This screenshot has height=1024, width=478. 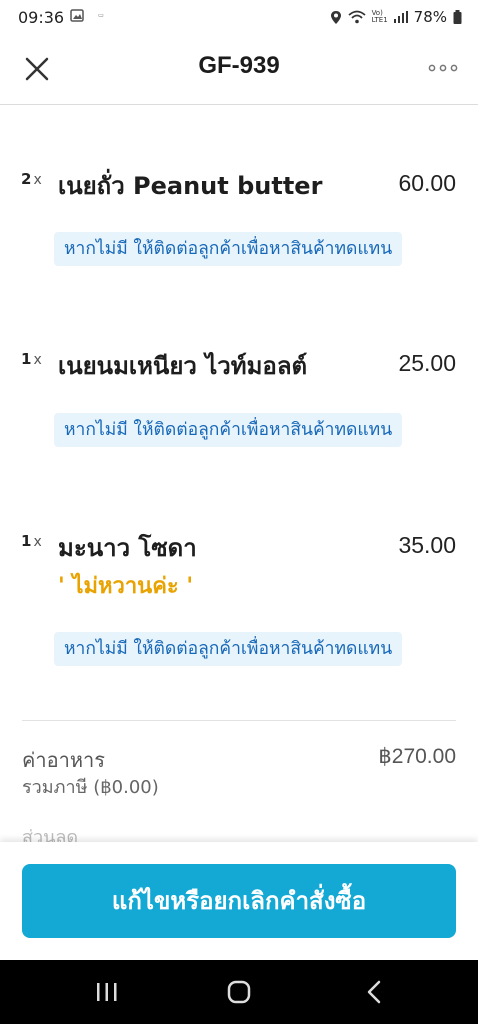 I want to click on item-price: 35.00, so click(x=427, y=545).